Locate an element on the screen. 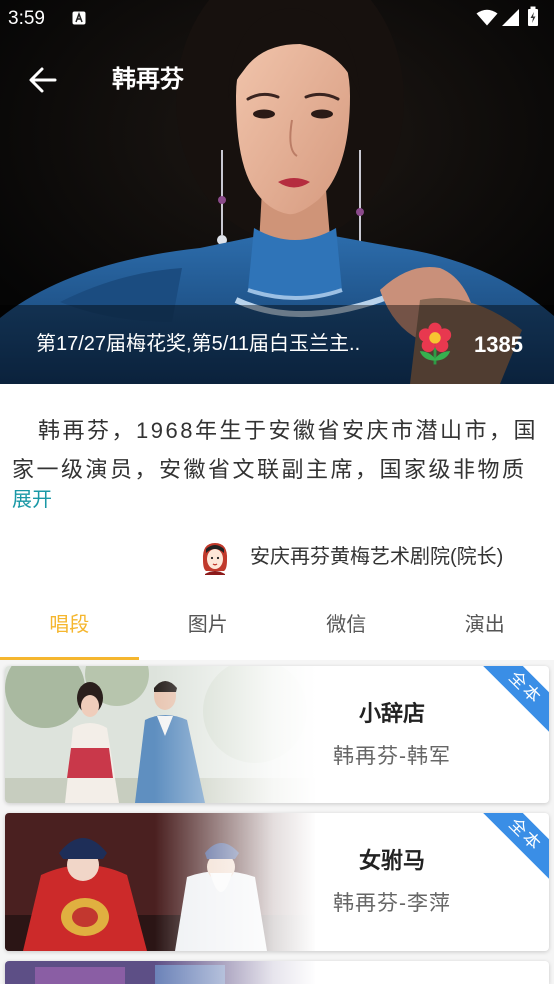 Image resolution: width=554 pixels, height=984 pixels. wifi-icon is located at coordinates (487, 17).